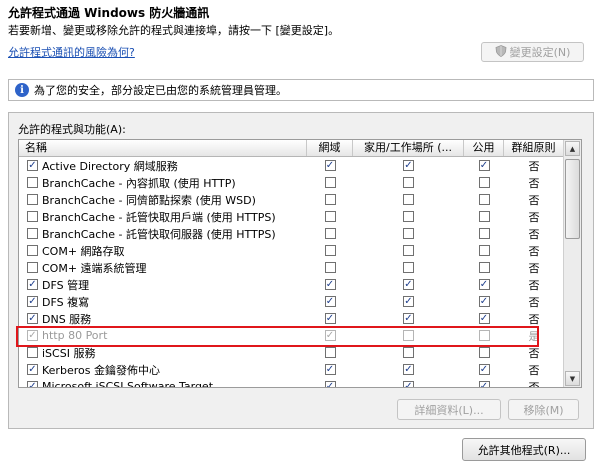 The height and width of the screenshot is (469, 603). What do you see at coordinates (291, 165) in the screenshot?
I see `table-row: ✓ Active Directory 網域服務 ✓ ✓ ✓ 否` at bounding box center [291, 165].